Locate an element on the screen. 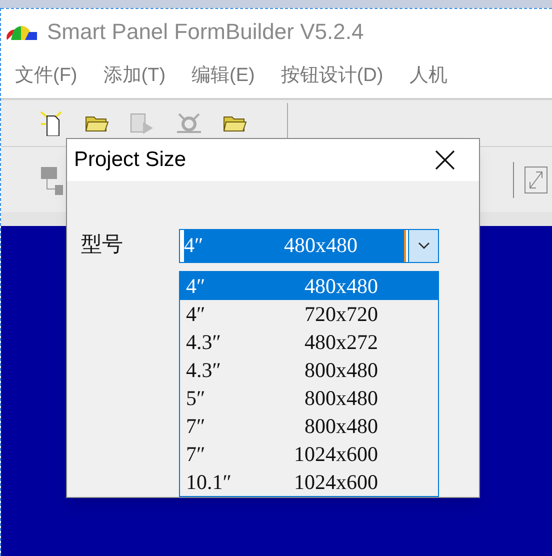 The image size is (552, 556). menu-item: 添加(T) is located at coordinates (134, 76).